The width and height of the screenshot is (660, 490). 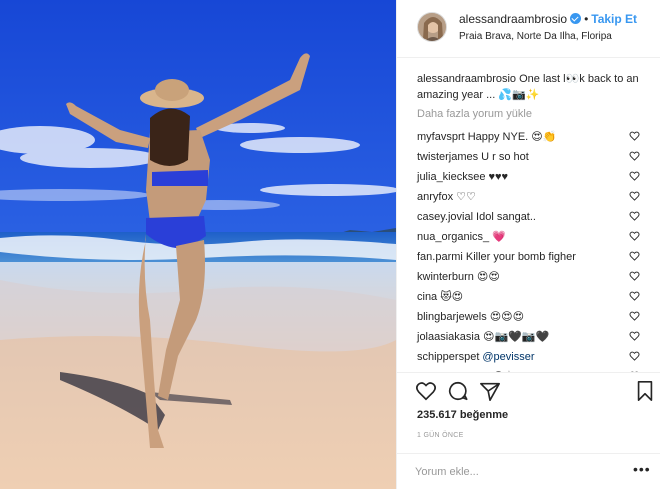 I want to click on follow-button: Takip Et, so click(x=614, y=19).